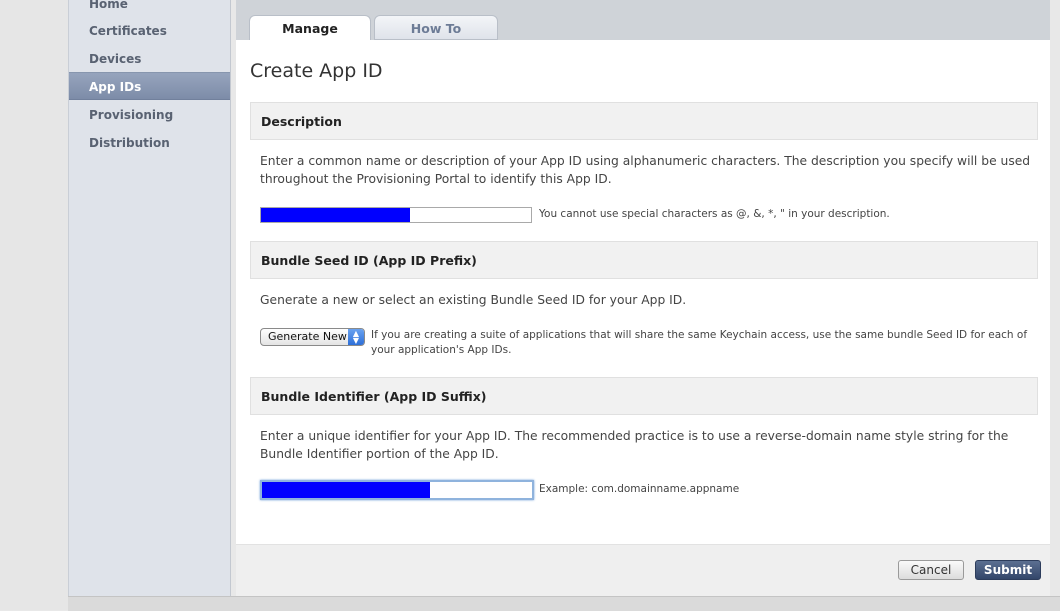 The width and height of the screenshot is (1060, 611). What do you see at coordinates (639, 489) in the screenshot?
I see `bundle-identifier-hint: Example: com.domainname.appname` at bounding box center [639, 489].